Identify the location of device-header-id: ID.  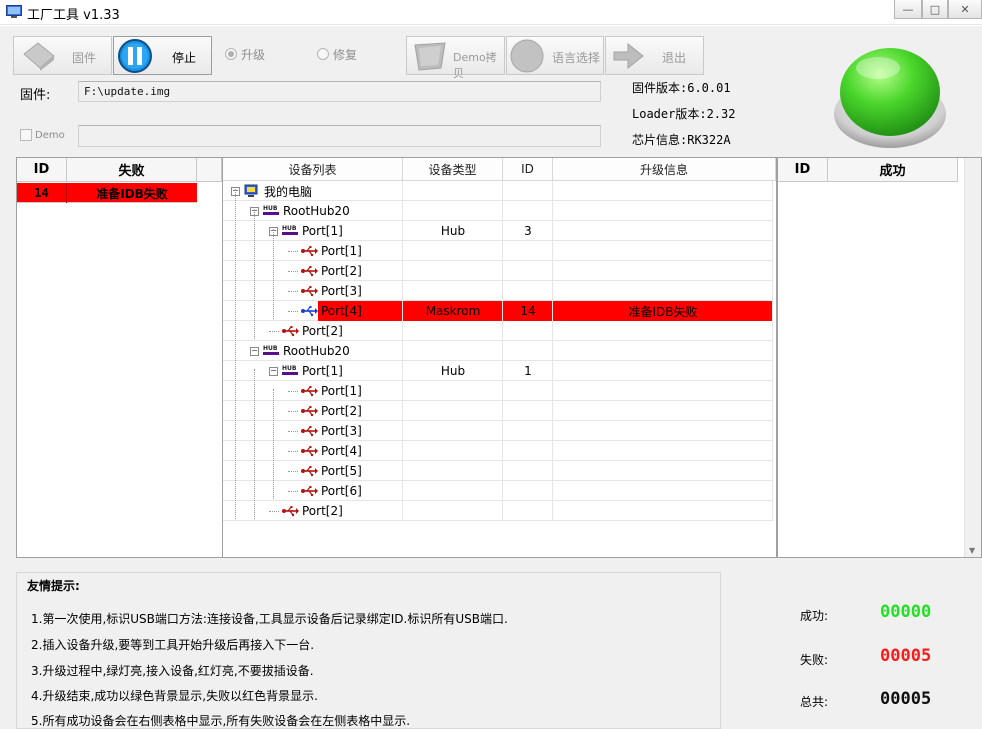
(528, 169).